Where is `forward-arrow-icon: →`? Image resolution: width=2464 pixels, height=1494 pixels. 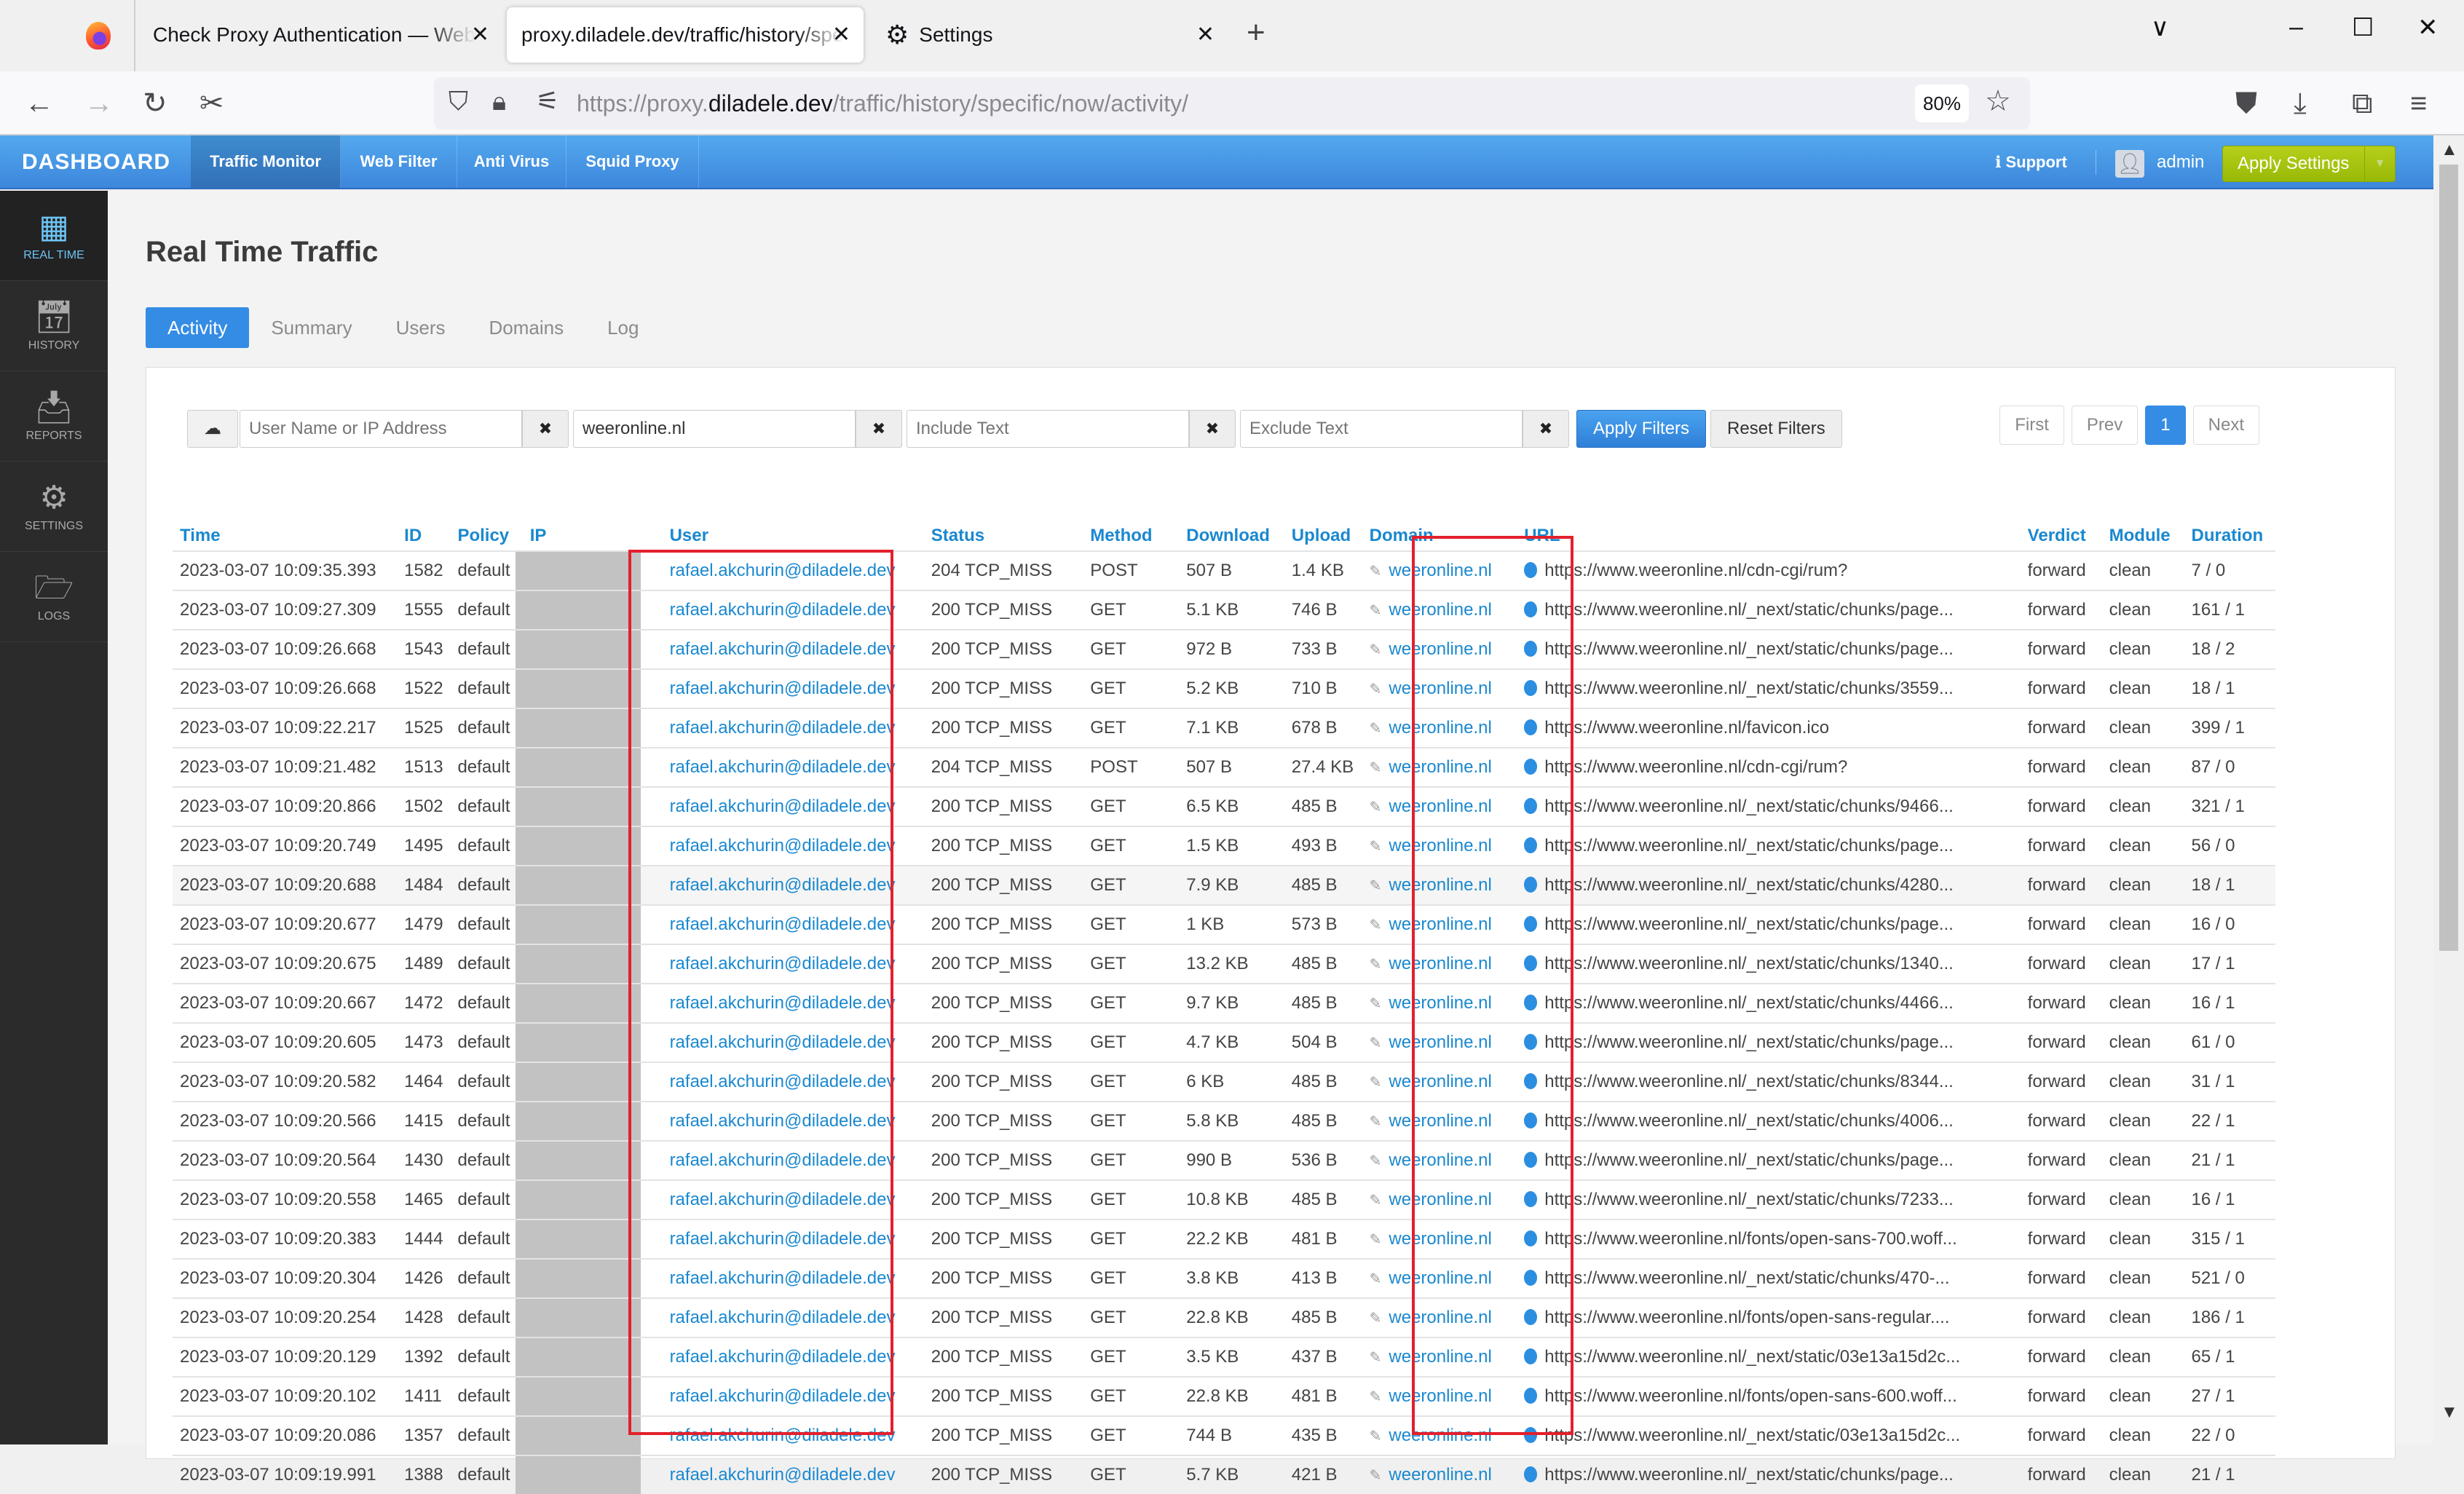
forward-arrow-icon: → is located at coordinates (99, 103).